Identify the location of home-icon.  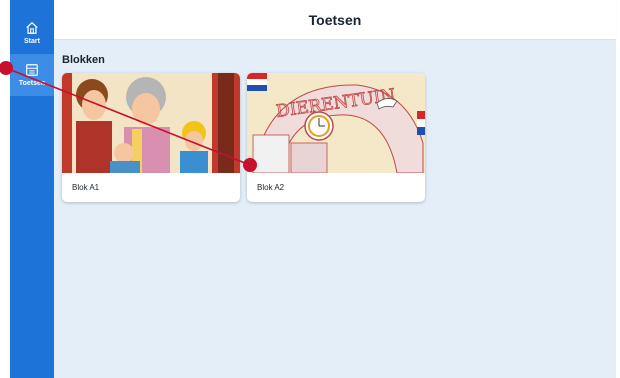
(32, 28).